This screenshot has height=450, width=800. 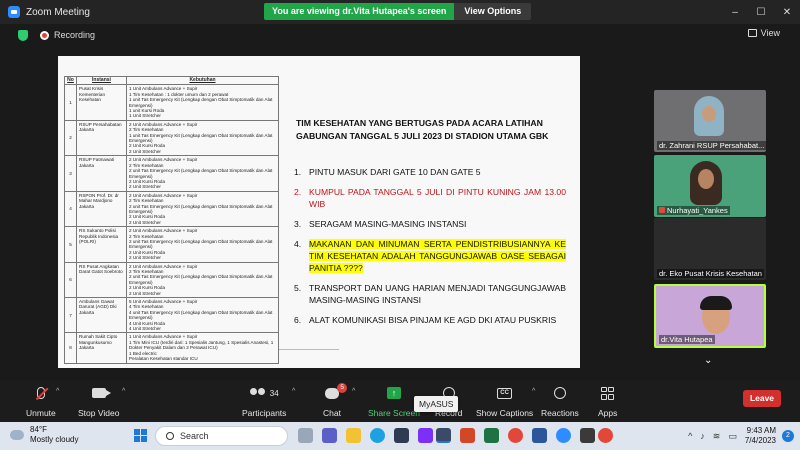 What do you see at coordinates (504, 401) in the screenshot?
I see `show-captions-button: CC Show Captions` at bounding box center [504, 401].